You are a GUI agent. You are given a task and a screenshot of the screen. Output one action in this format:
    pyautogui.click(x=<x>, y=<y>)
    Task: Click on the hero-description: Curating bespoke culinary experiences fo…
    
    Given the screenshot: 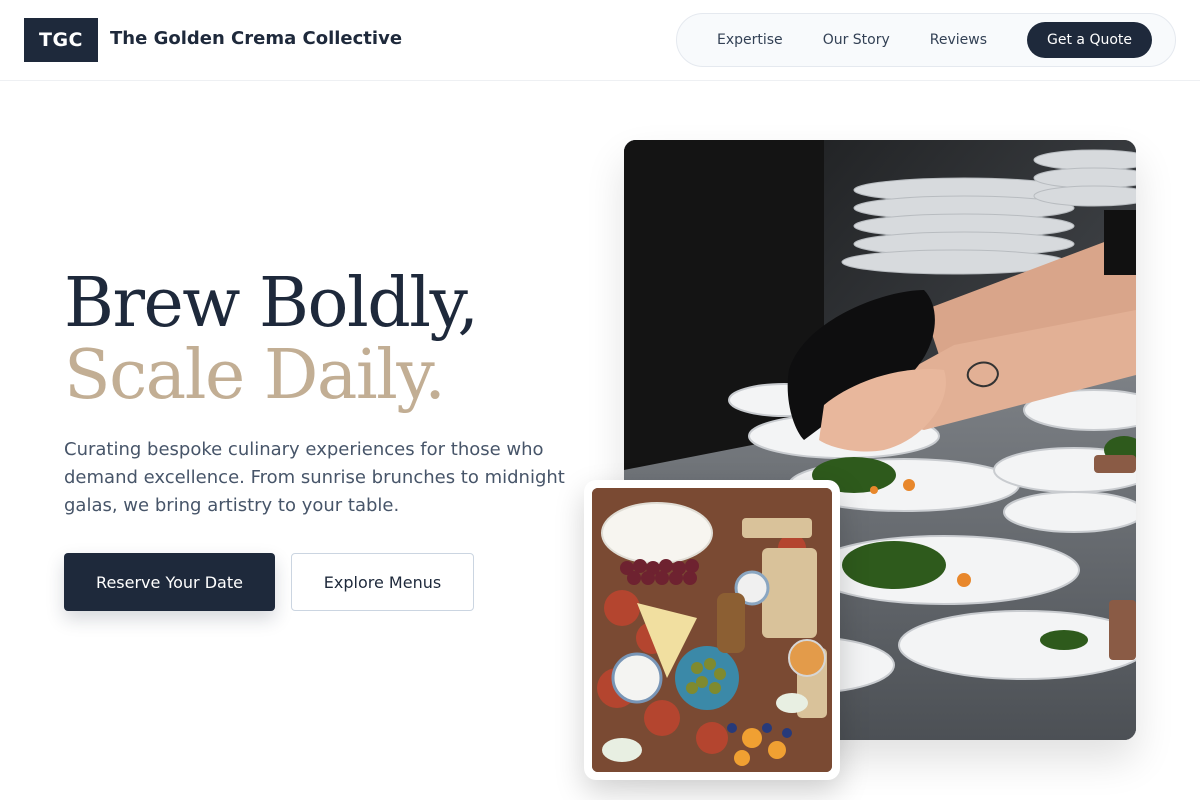 What is the action you would take?
    pyautogui.click(x=314, y=477)
    